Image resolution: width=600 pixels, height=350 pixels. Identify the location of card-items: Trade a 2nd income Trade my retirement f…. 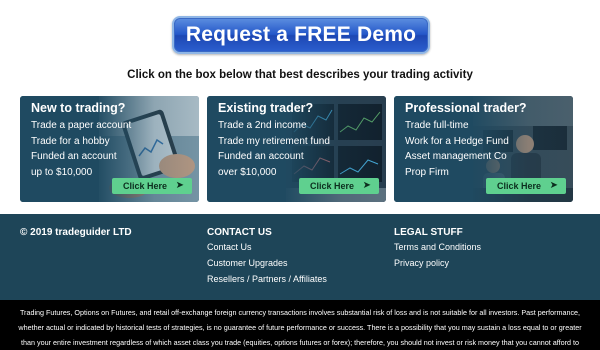
(274, 149).